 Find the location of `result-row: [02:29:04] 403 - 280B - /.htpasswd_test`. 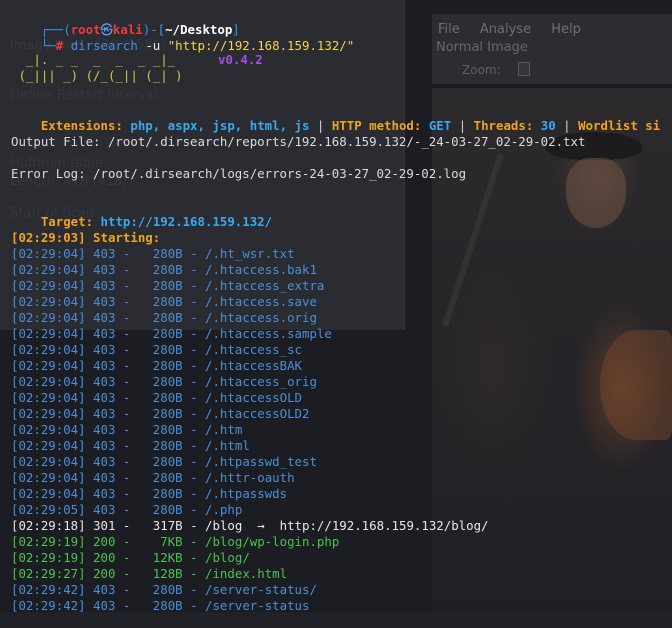

result-row: [02:29:04] 403 - 280B - /.htpasswd_test is located at coordinates (164, 462).